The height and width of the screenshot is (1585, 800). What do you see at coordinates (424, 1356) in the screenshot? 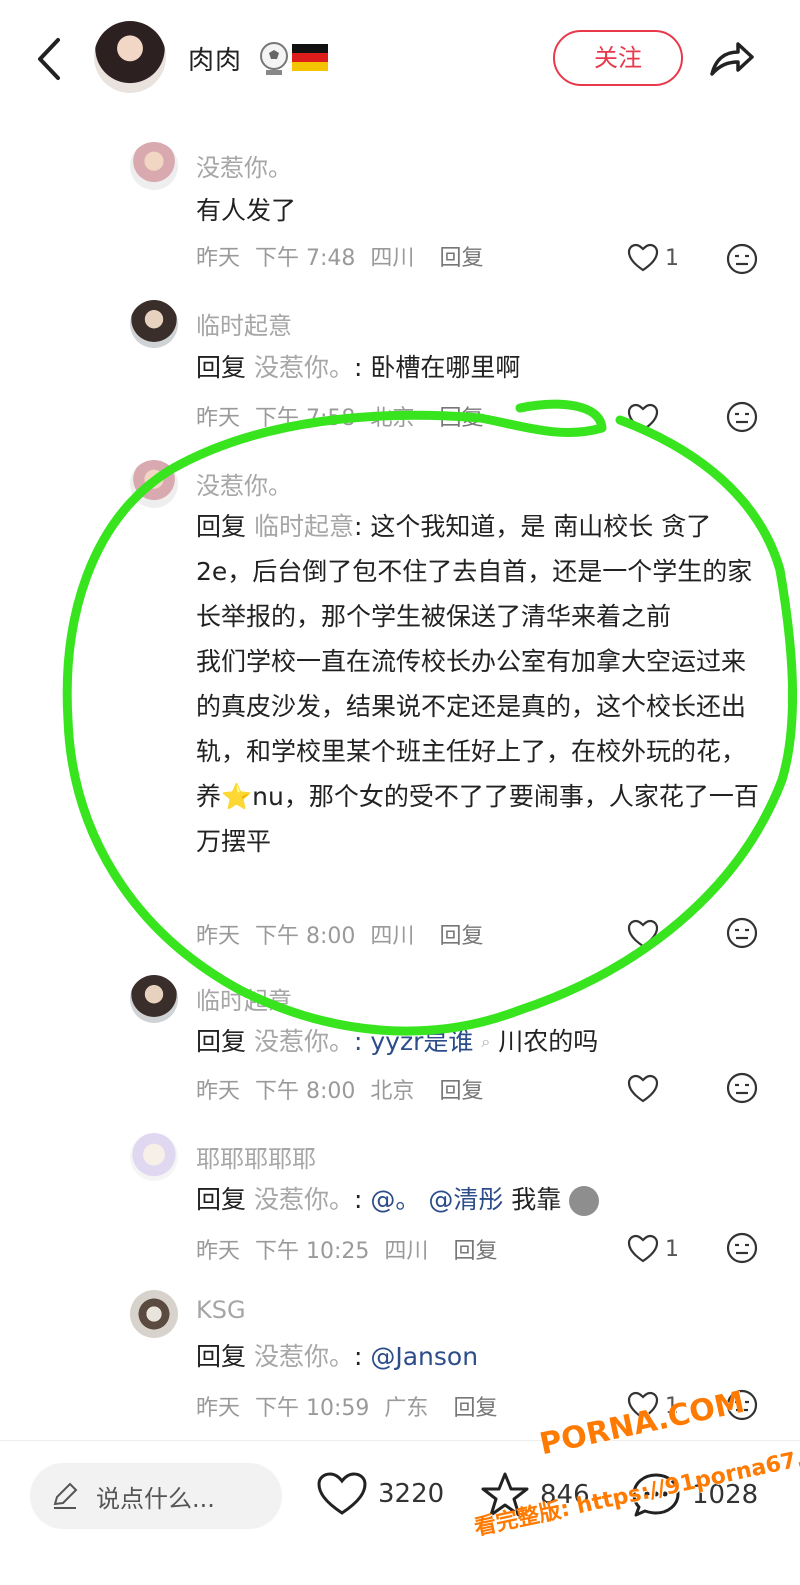
I see `mention-link: @Janson` at bounding box center [424, 1356].